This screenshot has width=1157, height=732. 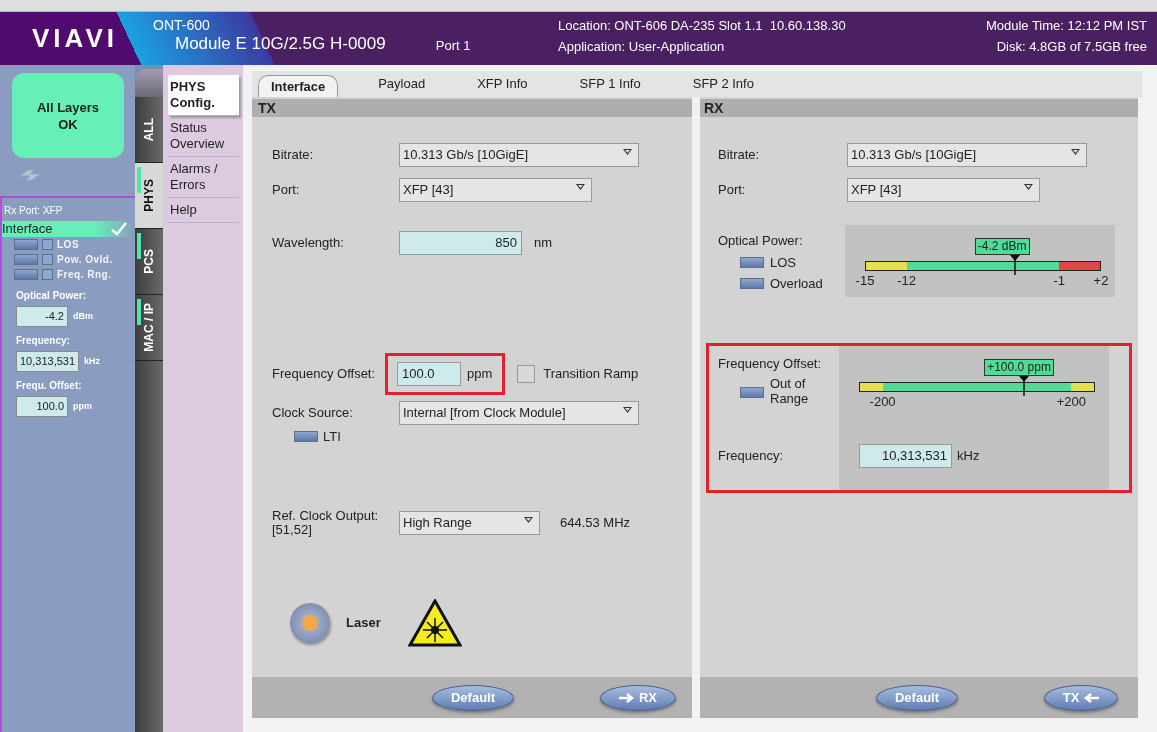 What do you see at coordinates (402, 84) in the screenshot?
I see `tab: Payload` at bounding box center [402, 84].